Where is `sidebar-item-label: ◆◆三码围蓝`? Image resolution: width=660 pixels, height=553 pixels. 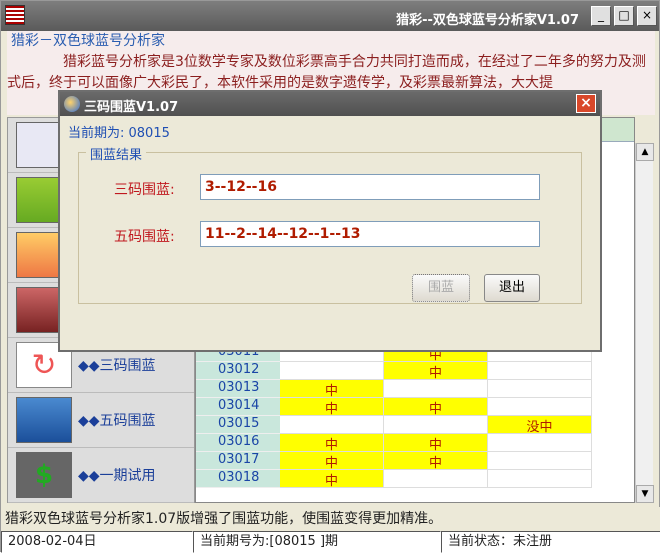 sidebar-item-label: ◆◆三码围蓝 is located at coordinates (117, 366).